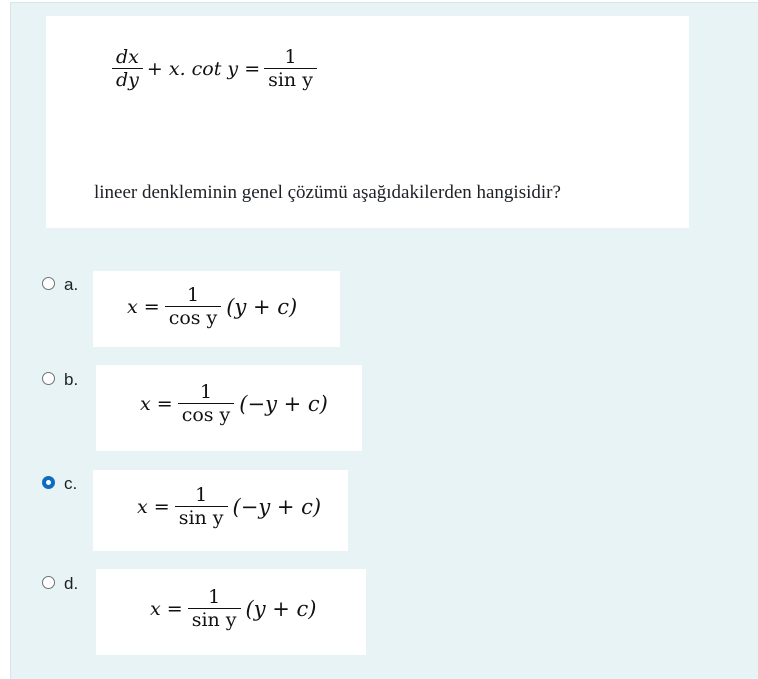  I want to click on option-b-formula: x = 1 cos y (−y + c), so click(234, 403).